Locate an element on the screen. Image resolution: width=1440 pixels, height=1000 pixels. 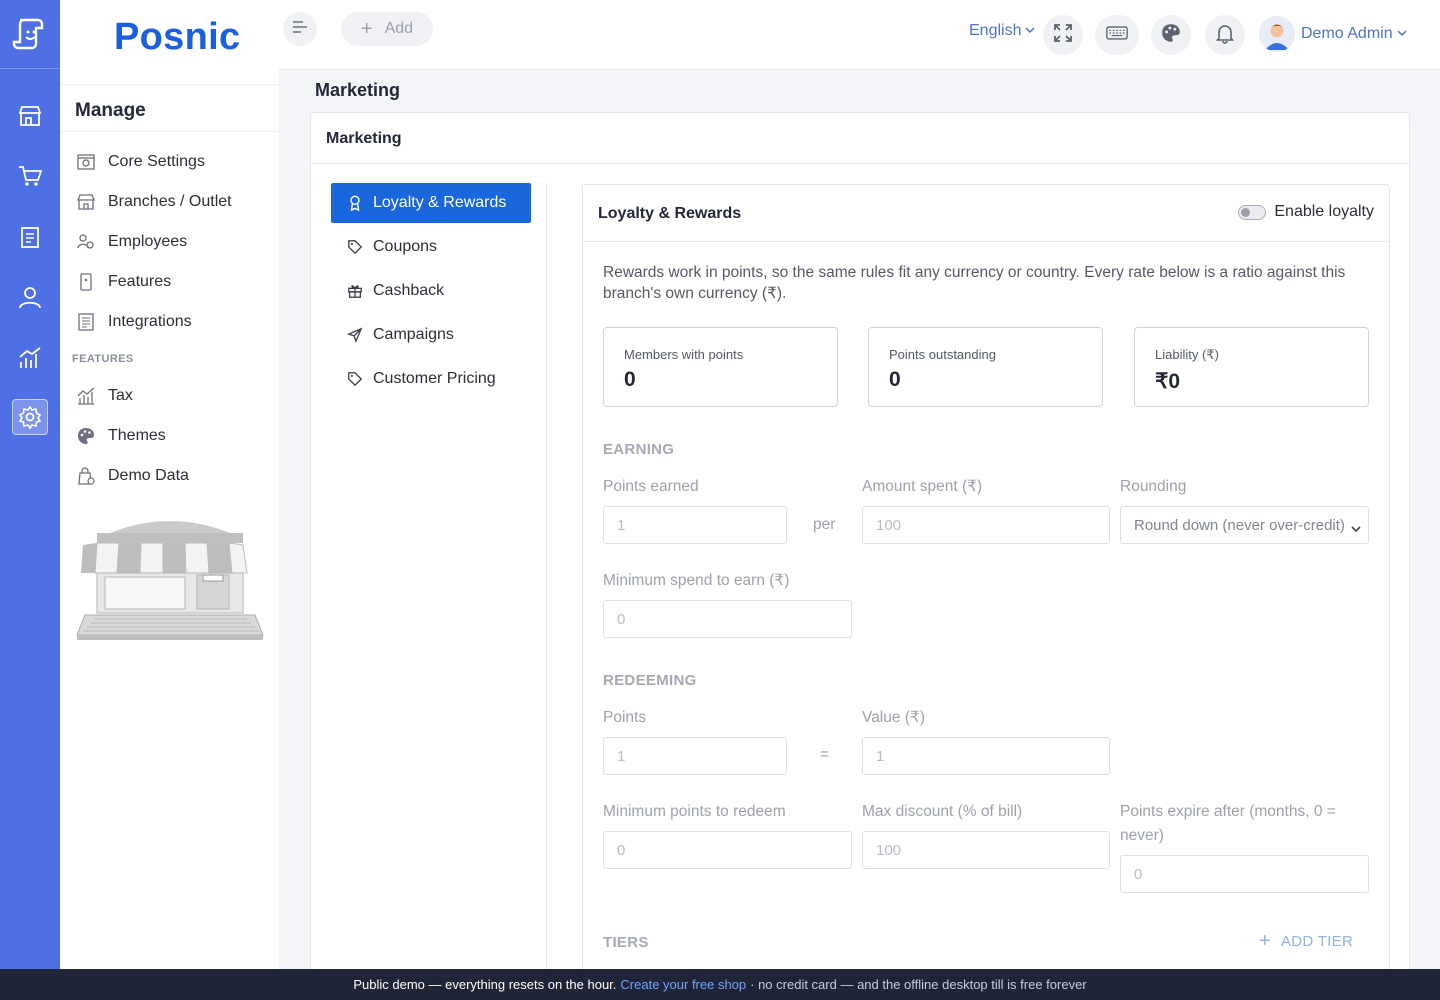
sidebar-item-label: Demo Data is located at coordinates (148, 475).